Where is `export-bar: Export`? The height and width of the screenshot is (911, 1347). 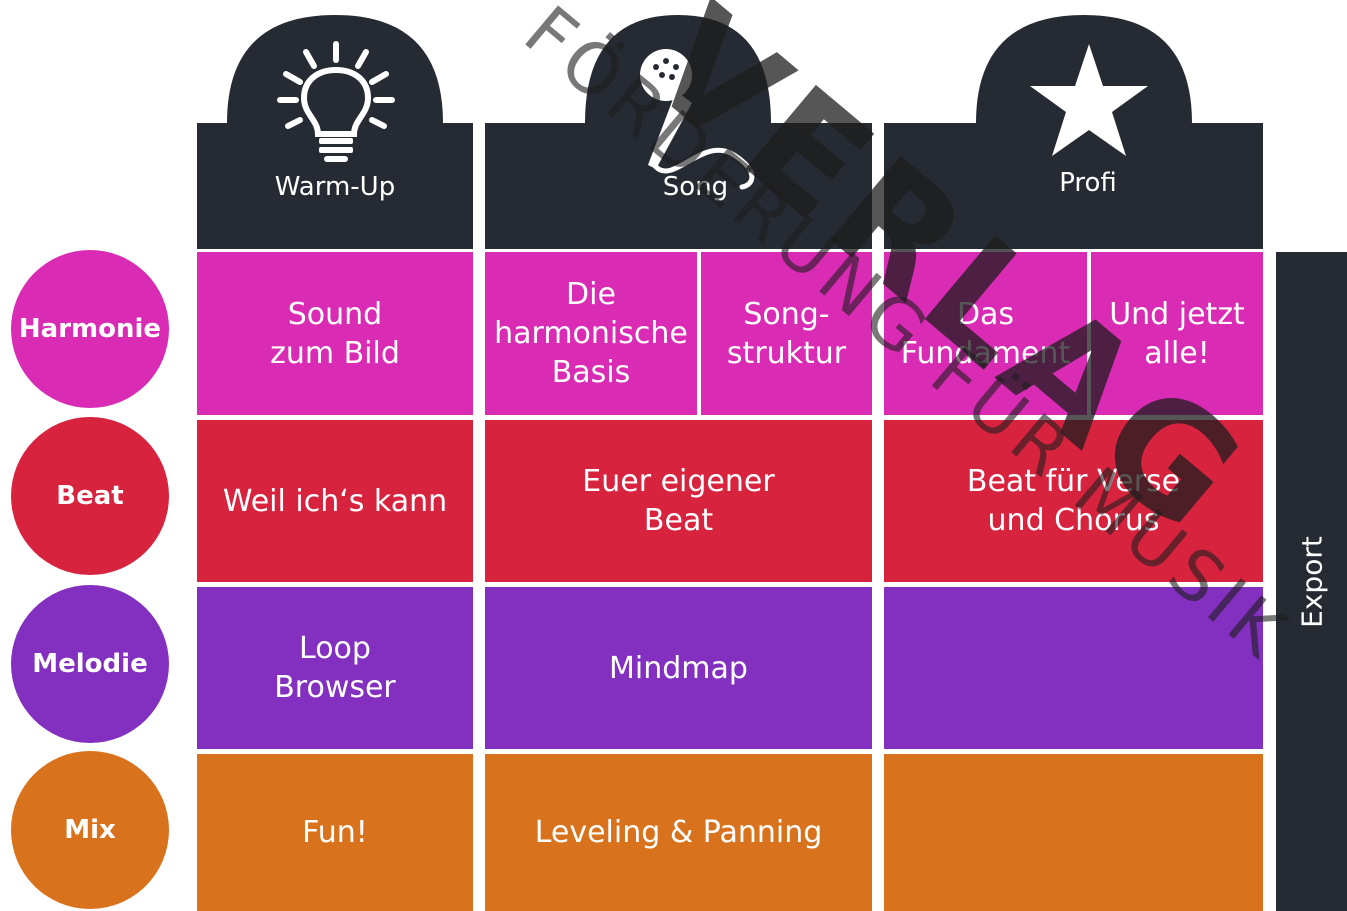
export-bar: Export is located at coordinates (1311, 581).